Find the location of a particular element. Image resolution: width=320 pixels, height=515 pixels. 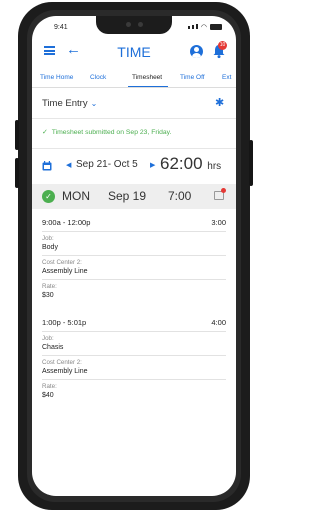

pay-period-row: ◀ Sep 21- Oct 5 ▶ 62:00 hrs is located at coordinates (134, 166).